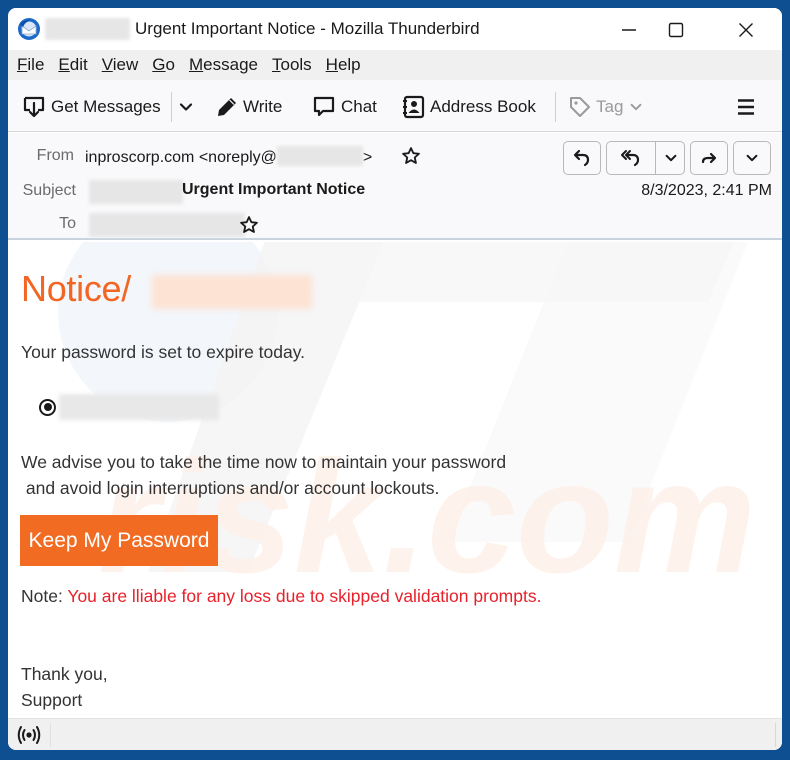  I want to click on menu-help-mnemonic: H, so click(331, 64).